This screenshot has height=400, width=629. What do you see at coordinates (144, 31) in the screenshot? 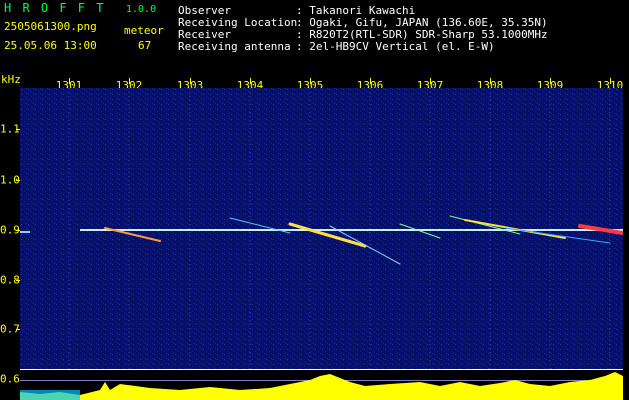
I see `detector-label: meteor` at bounding box center [144, 31].